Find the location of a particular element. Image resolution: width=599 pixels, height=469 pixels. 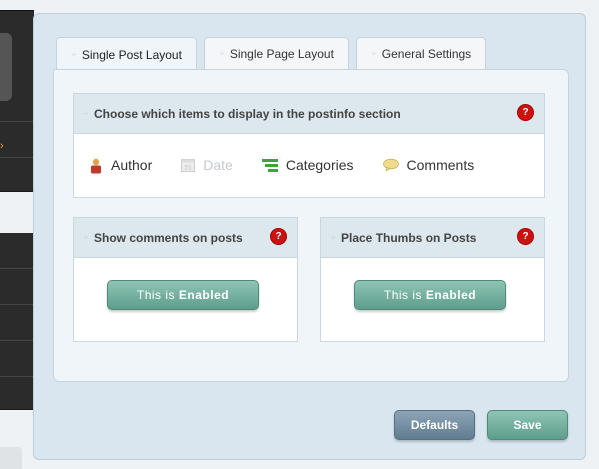

tab-single-page-layout: ⁘ Single Page Layout is located at coordinates (276, 53).